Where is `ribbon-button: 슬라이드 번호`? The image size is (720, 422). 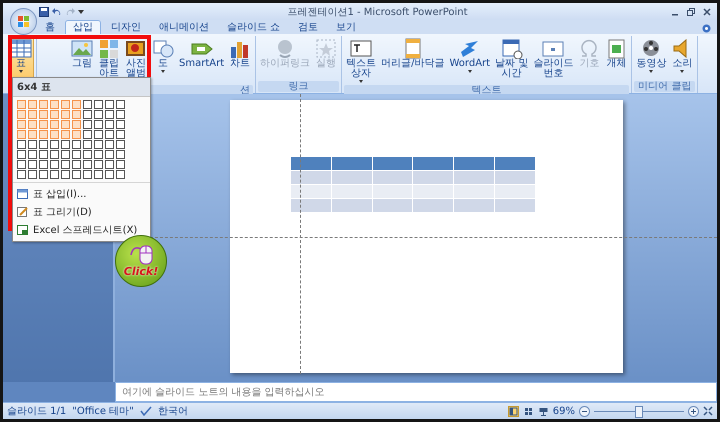 ribbon-button: 슬라이드 번호 is located at coordinates (553, 60).